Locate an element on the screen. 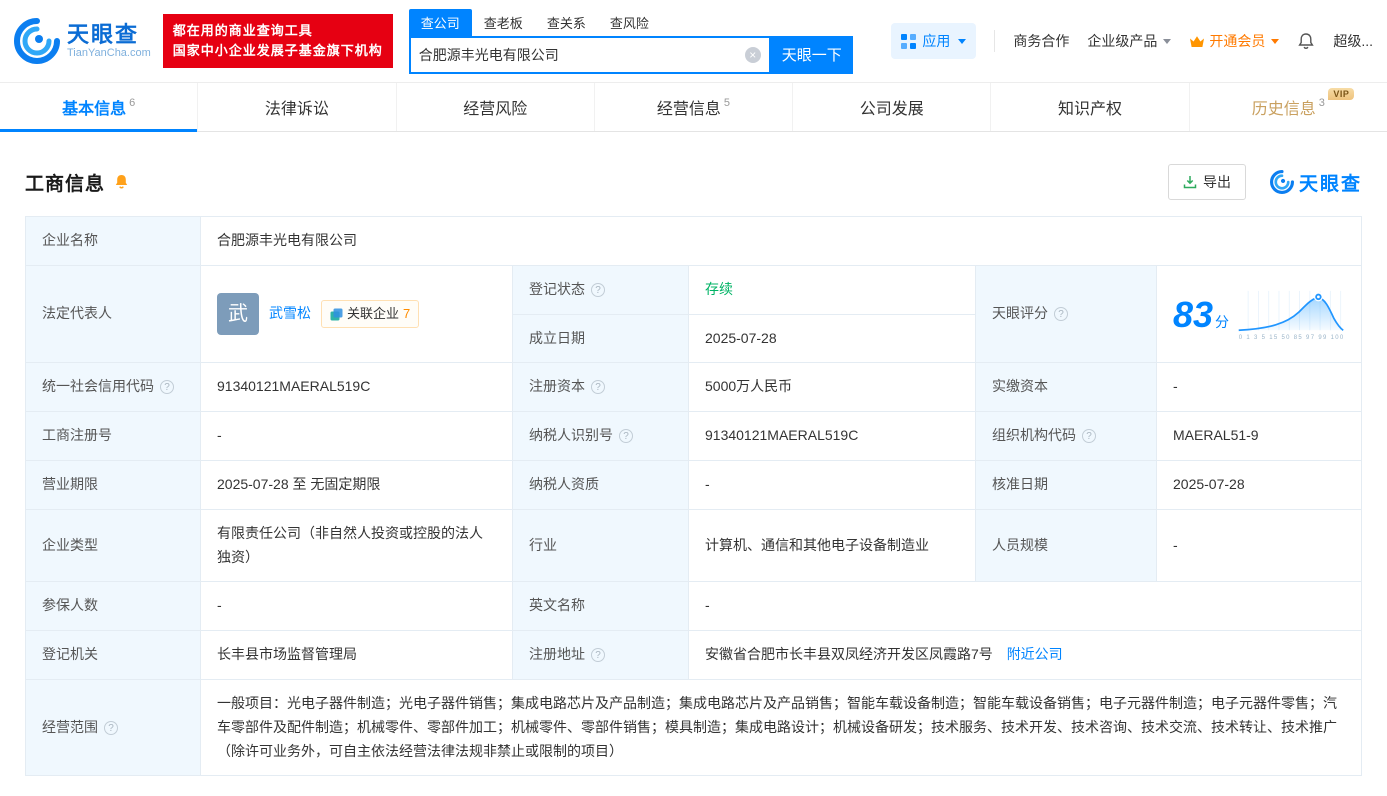 Image resolution: width=1387 pixels, height=796 pixels. credit-code-label: 统一社会信用代码 is located at coordinates (113, 387).